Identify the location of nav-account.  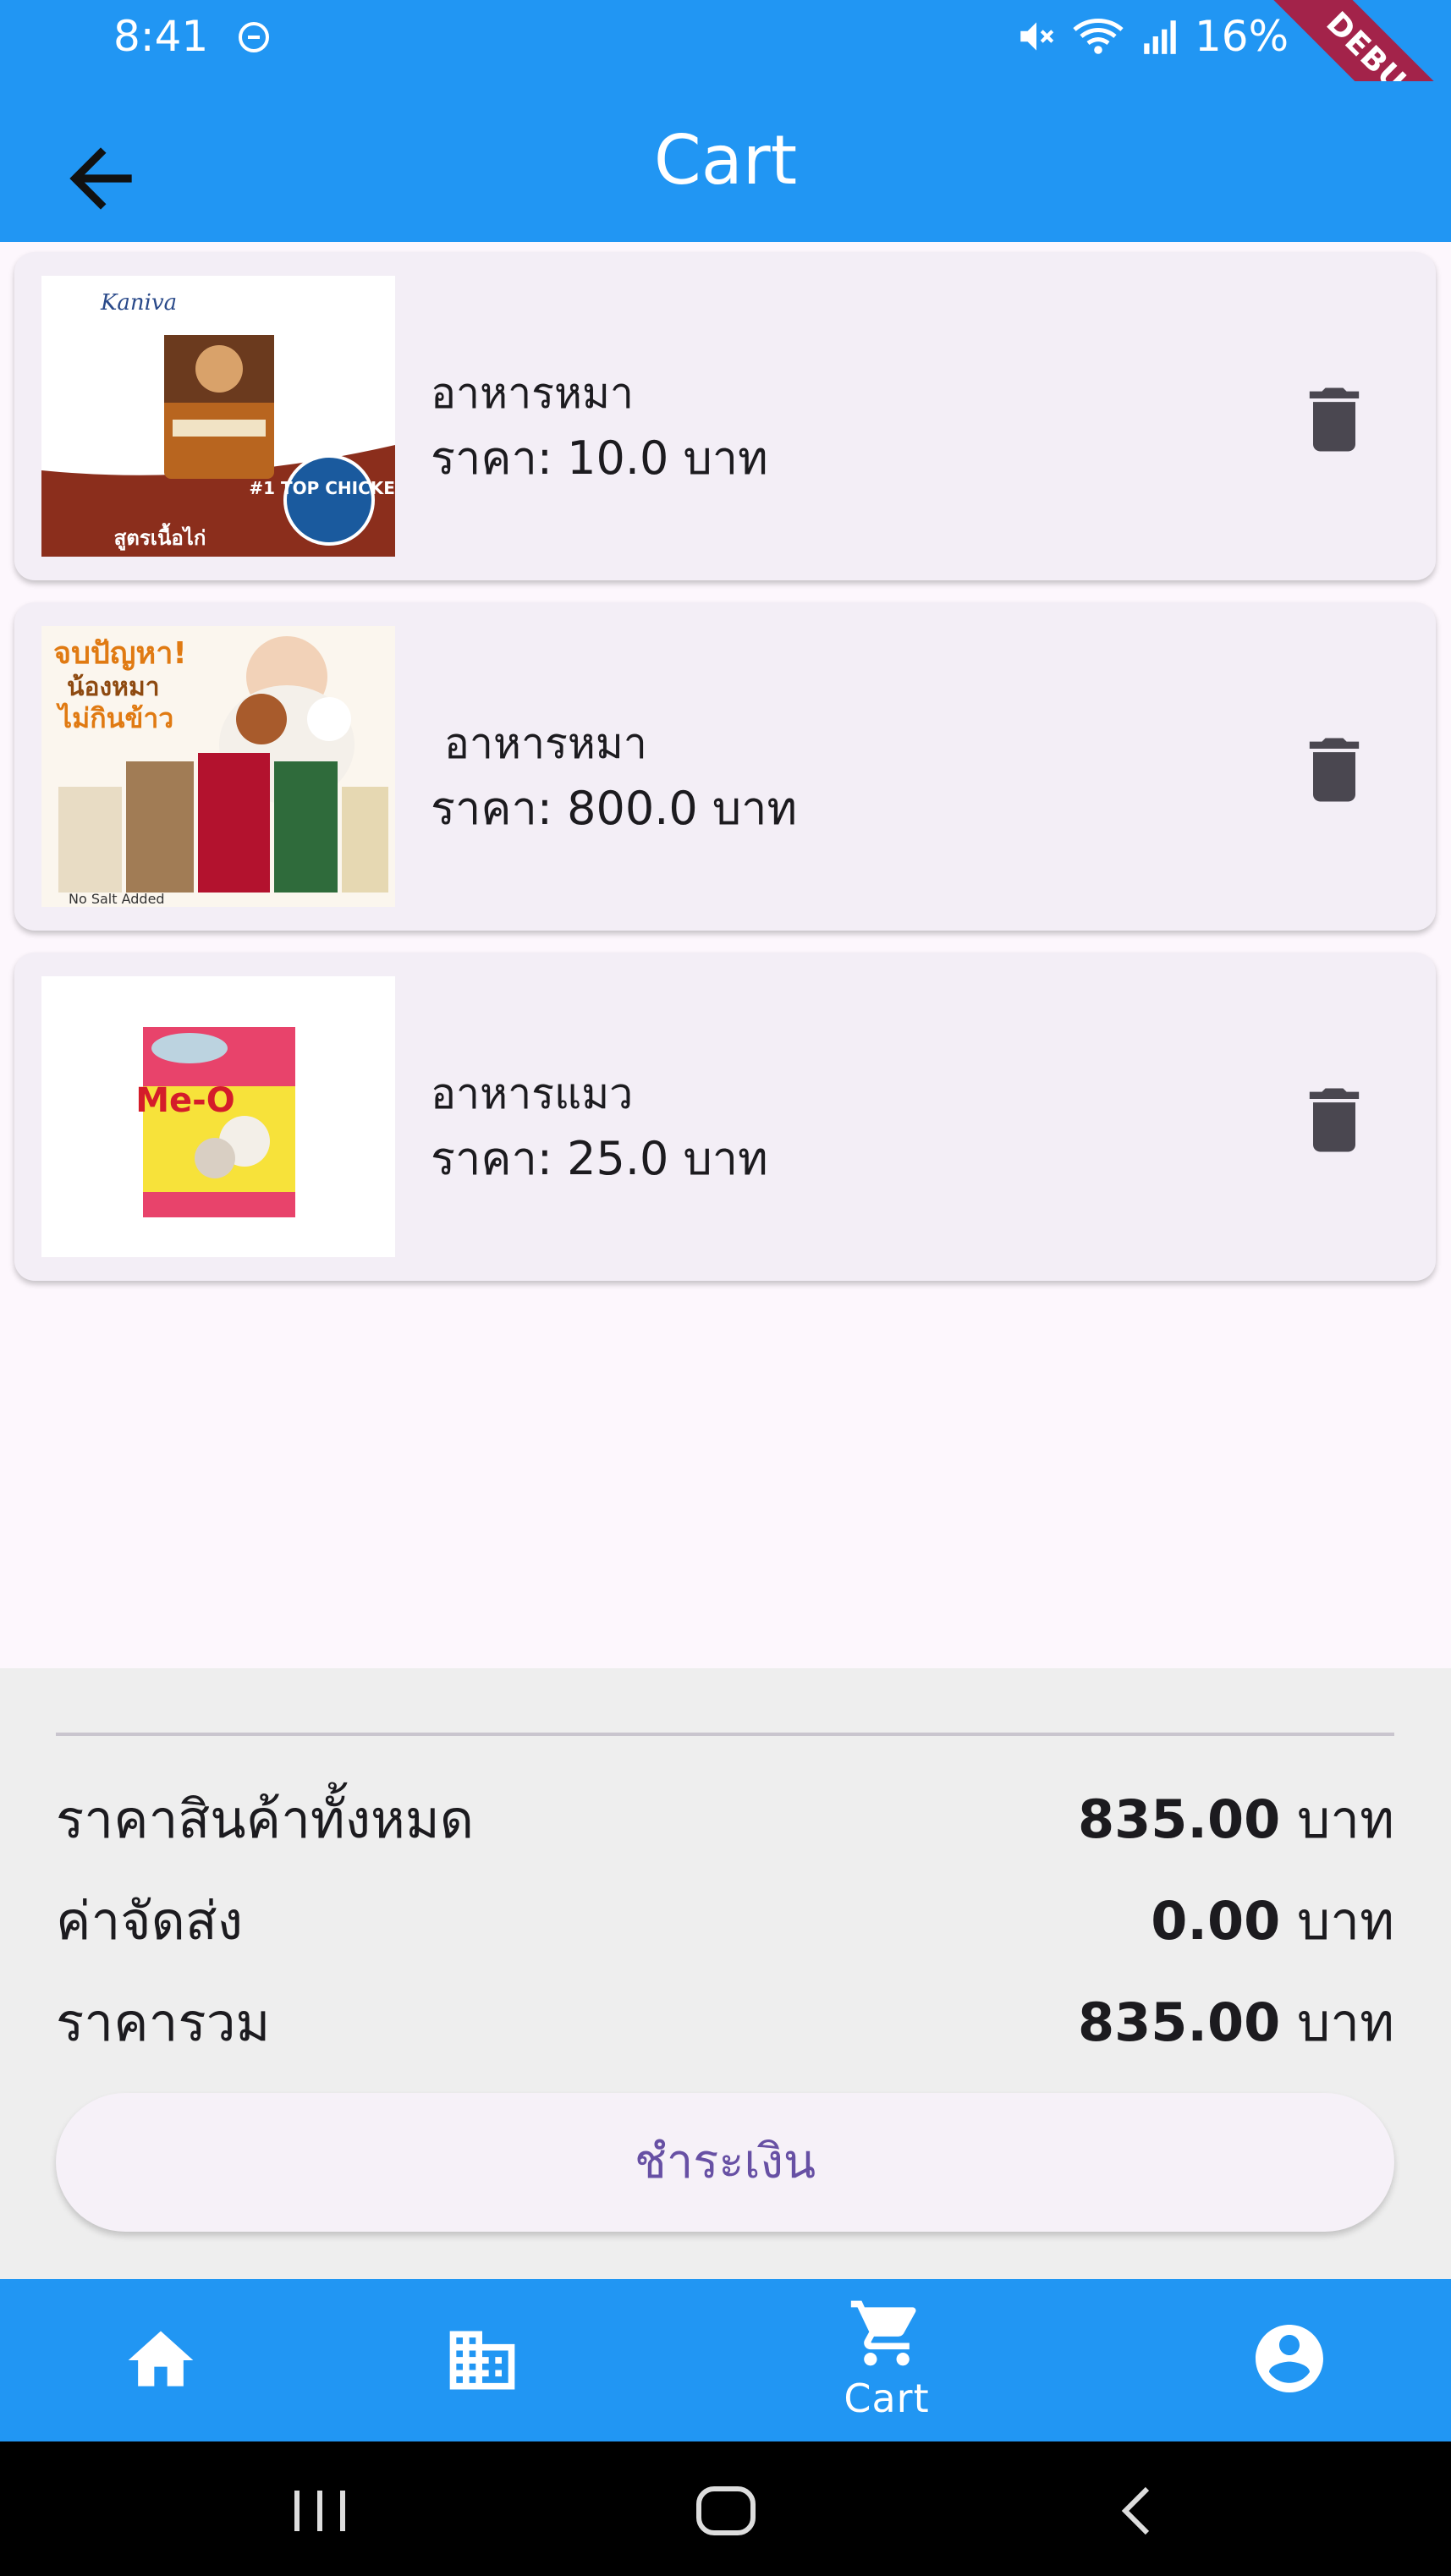
(1289, 2360).